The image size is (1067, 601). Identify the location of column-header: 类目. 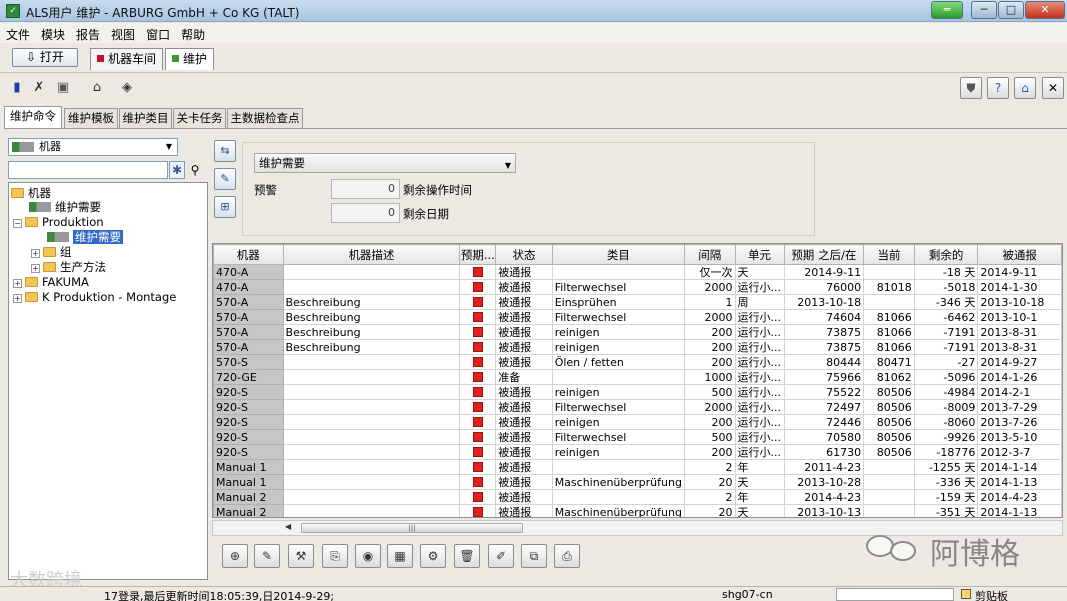
(618, 254).